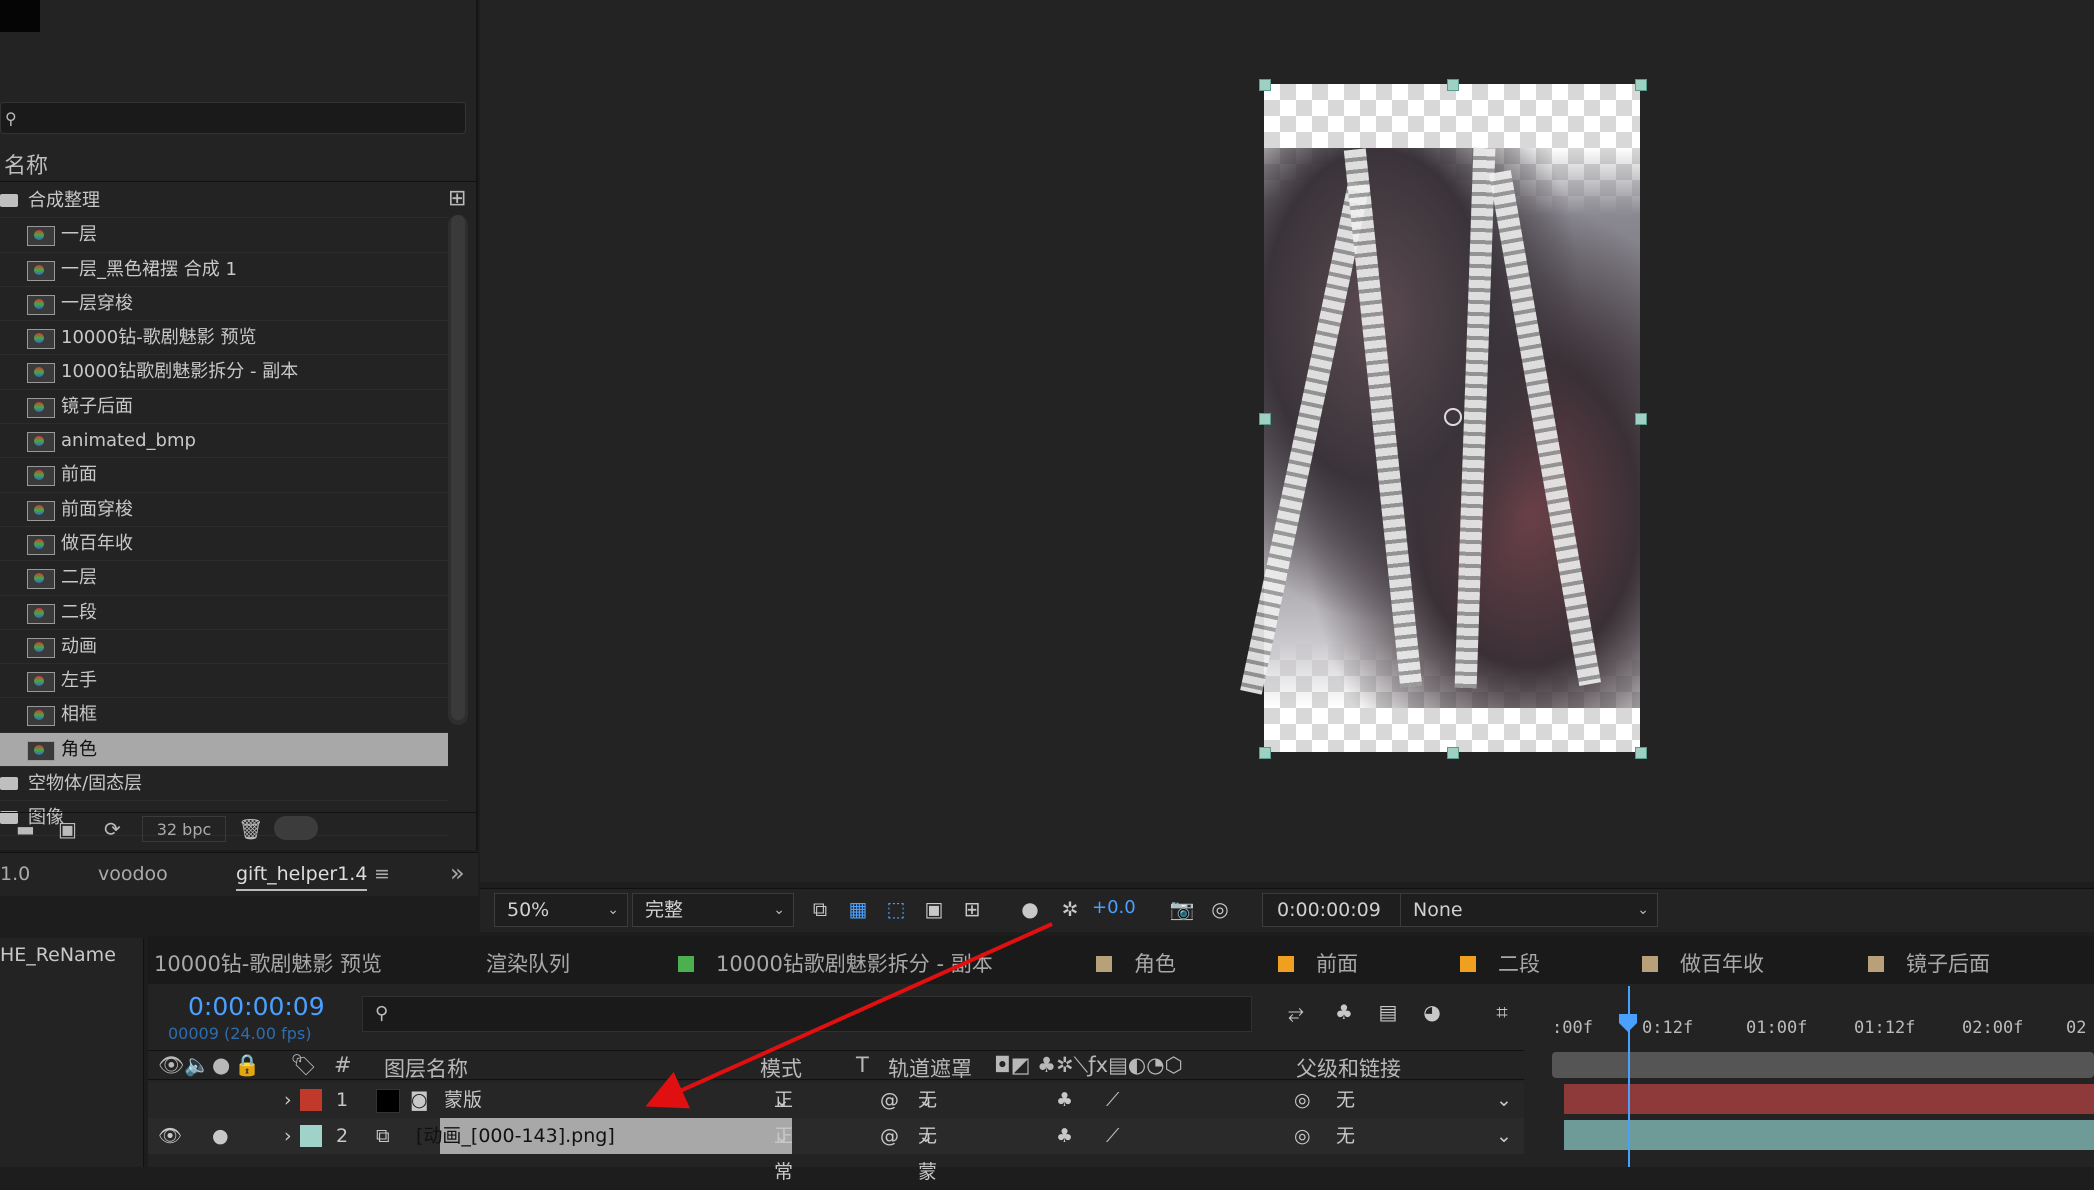  What do you see at coordinates (889, 1100) in the screenshot?
I see `pickwhip-icon: @` at bounding box center [889, 1100].